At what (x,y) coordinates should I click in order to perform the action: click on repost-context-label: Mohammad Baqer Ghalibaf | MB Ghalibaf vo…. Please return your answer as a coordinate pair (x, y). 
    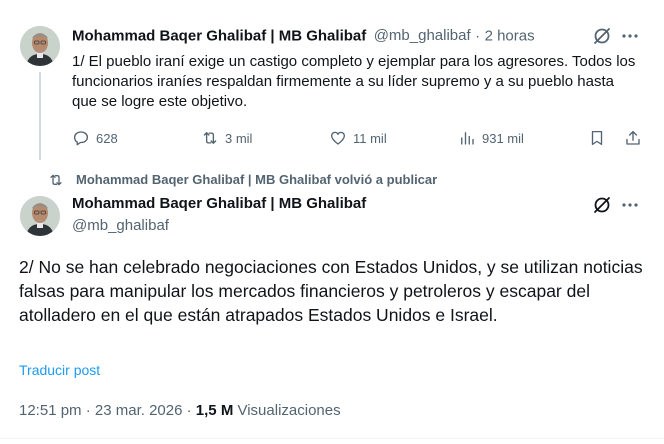
    Looking at the image, I should click on (256, 179).